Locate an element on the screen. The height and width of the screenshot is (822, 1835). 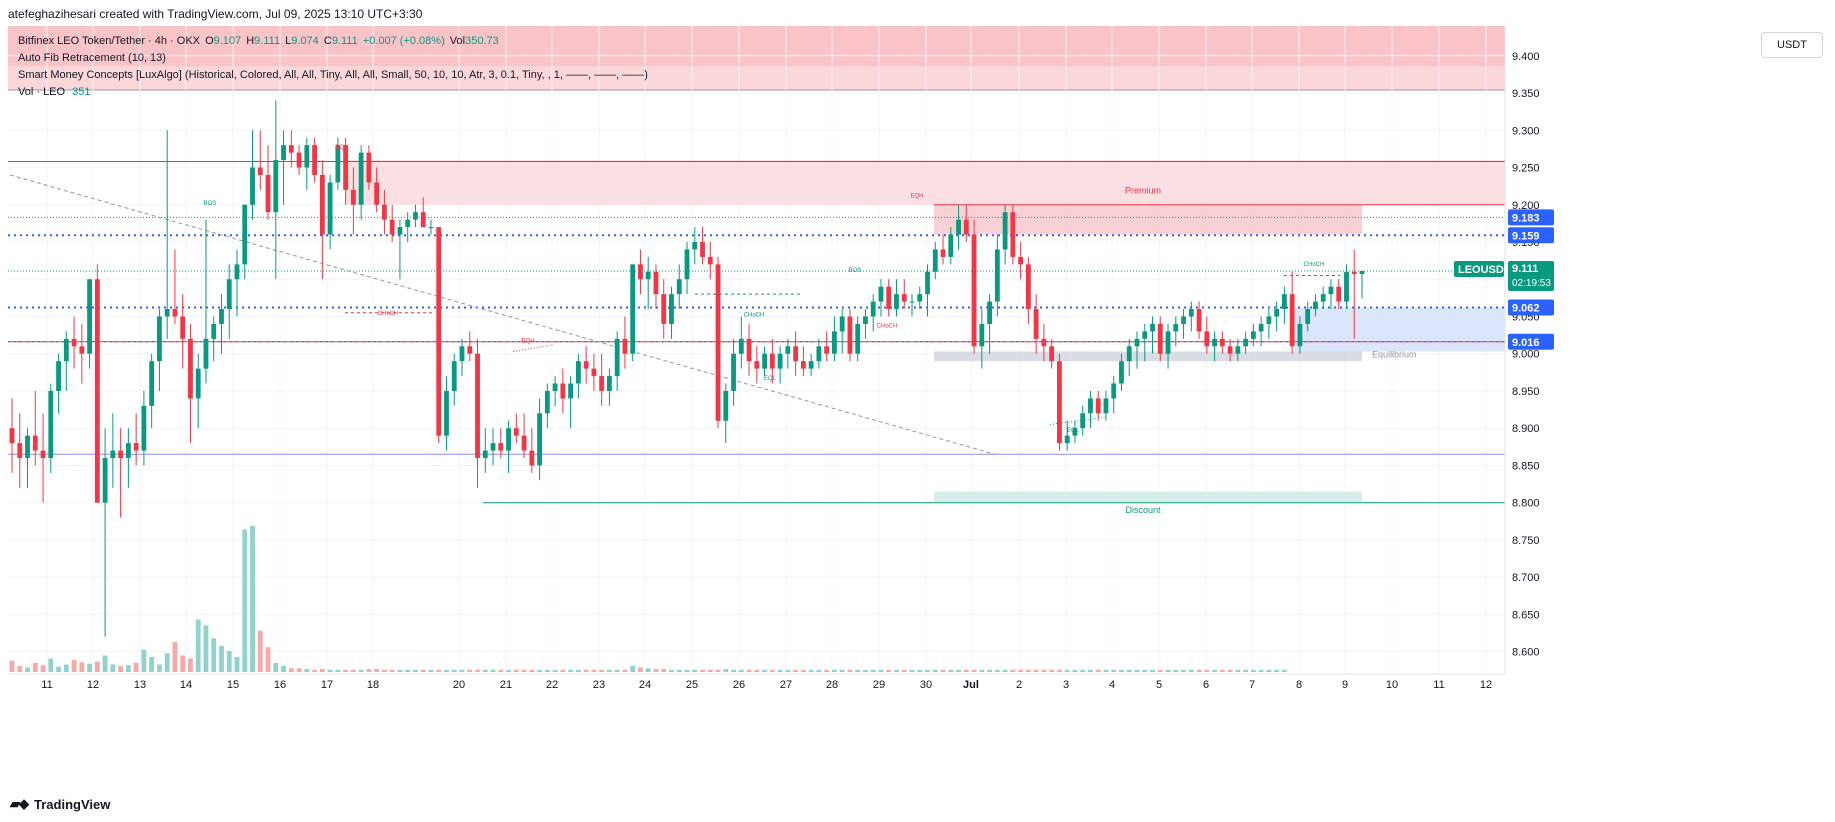
price-axis is located at coordinates (1670, 350).